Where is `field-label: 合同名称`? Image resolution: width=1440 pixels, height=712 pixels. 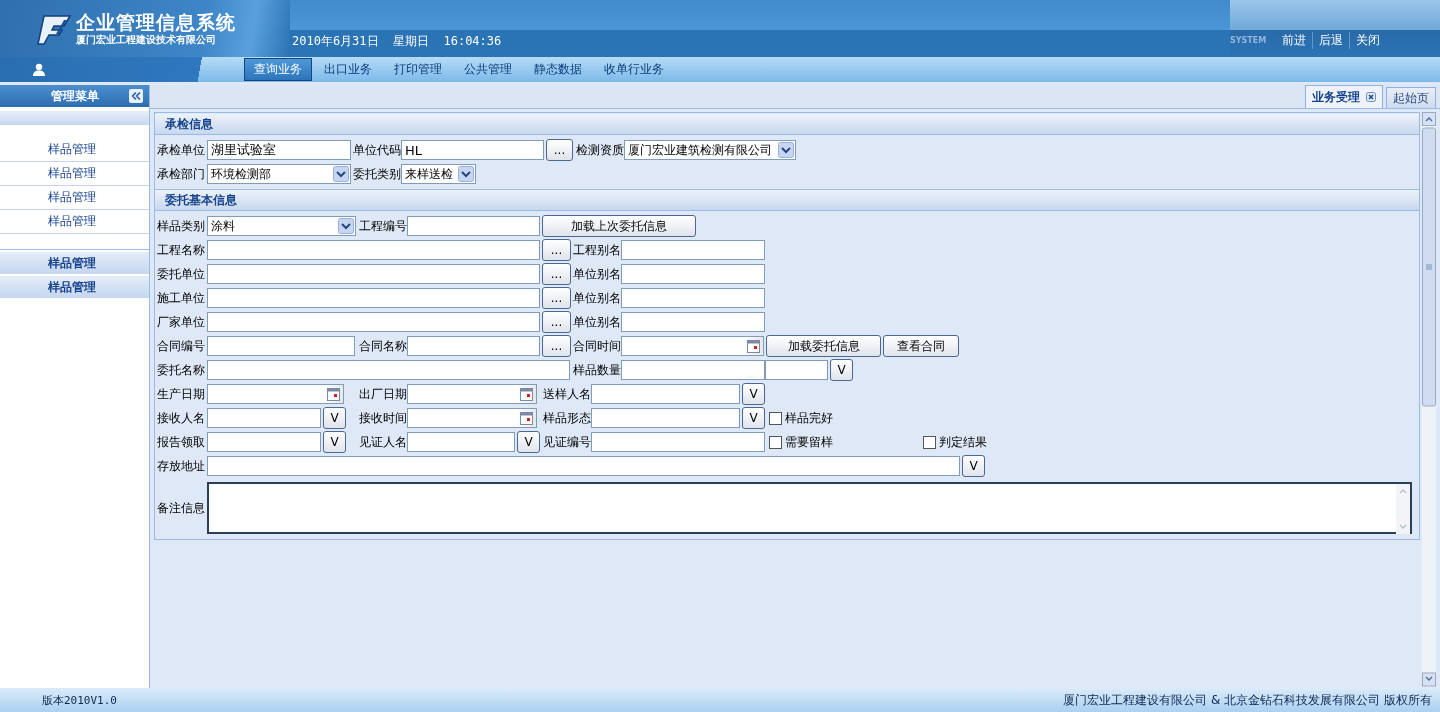 field-label: 合同名称 is located at coordinates (382, 346).